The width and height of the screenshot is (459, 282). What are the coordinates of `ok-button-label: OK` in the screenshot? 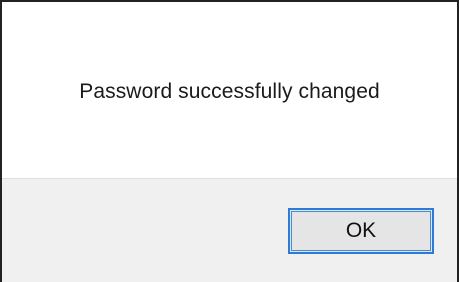 It's located at (361, 230).